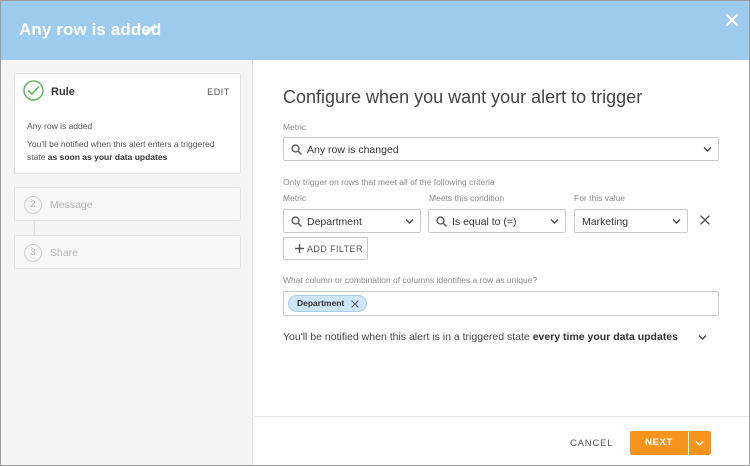  I want to click on column-tag: Department, so click(328, 303).